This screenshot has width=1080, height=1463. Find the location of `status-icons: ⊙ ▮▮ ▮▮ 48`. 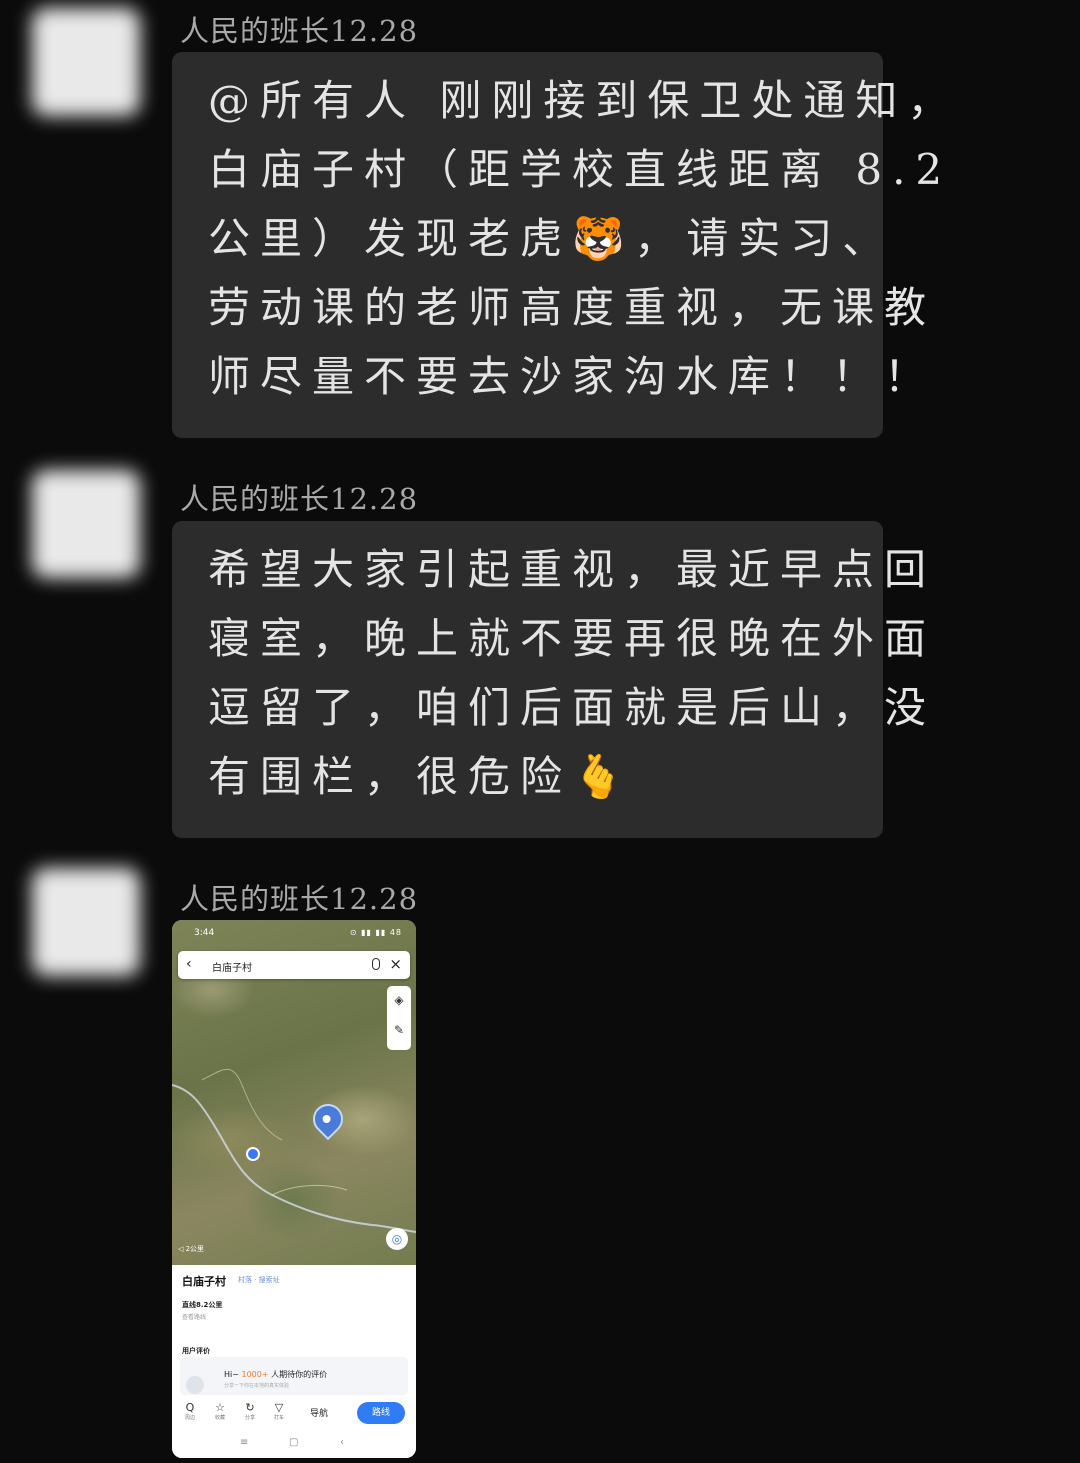

status-icons: ⊙ ▮▮ ▮▮ 48 is located at coordinates (375, 932).